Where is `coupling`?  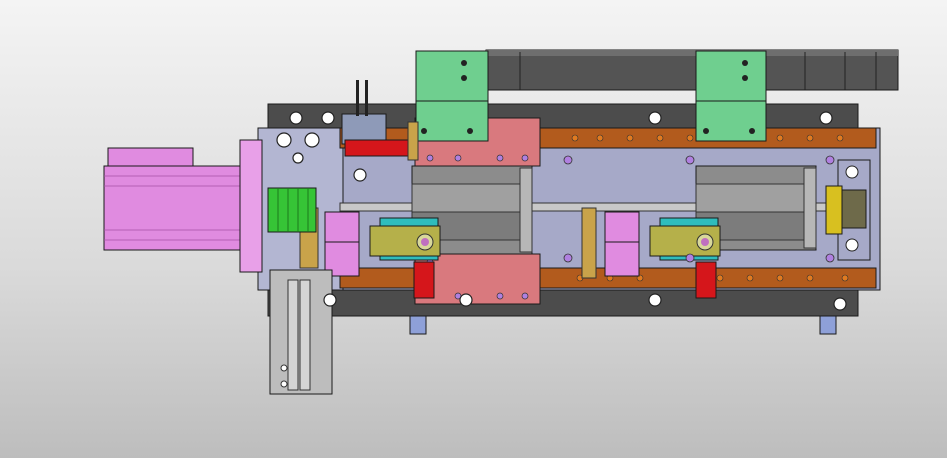
coupling is located at coordinates (292, 210).